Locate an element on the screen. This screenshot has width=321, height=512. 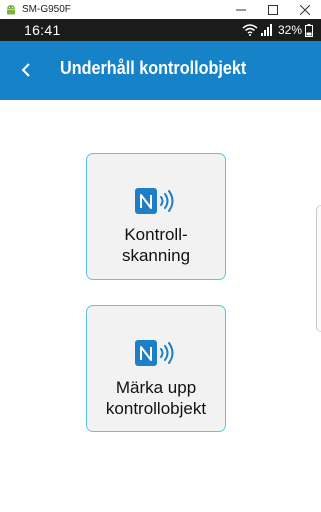
window-title-bar: SM-G950F is located at coordinates (160, 9).